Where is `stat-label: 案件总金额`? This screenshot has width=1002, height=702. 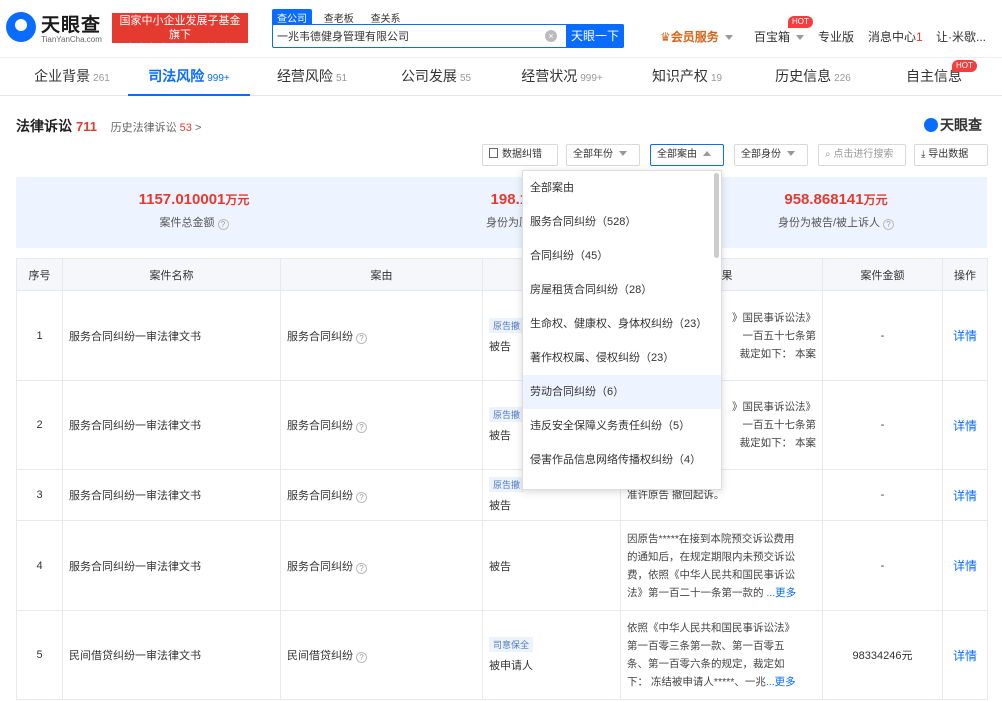
stat-label: 案件总金额 is located at coordinates (187, 223).